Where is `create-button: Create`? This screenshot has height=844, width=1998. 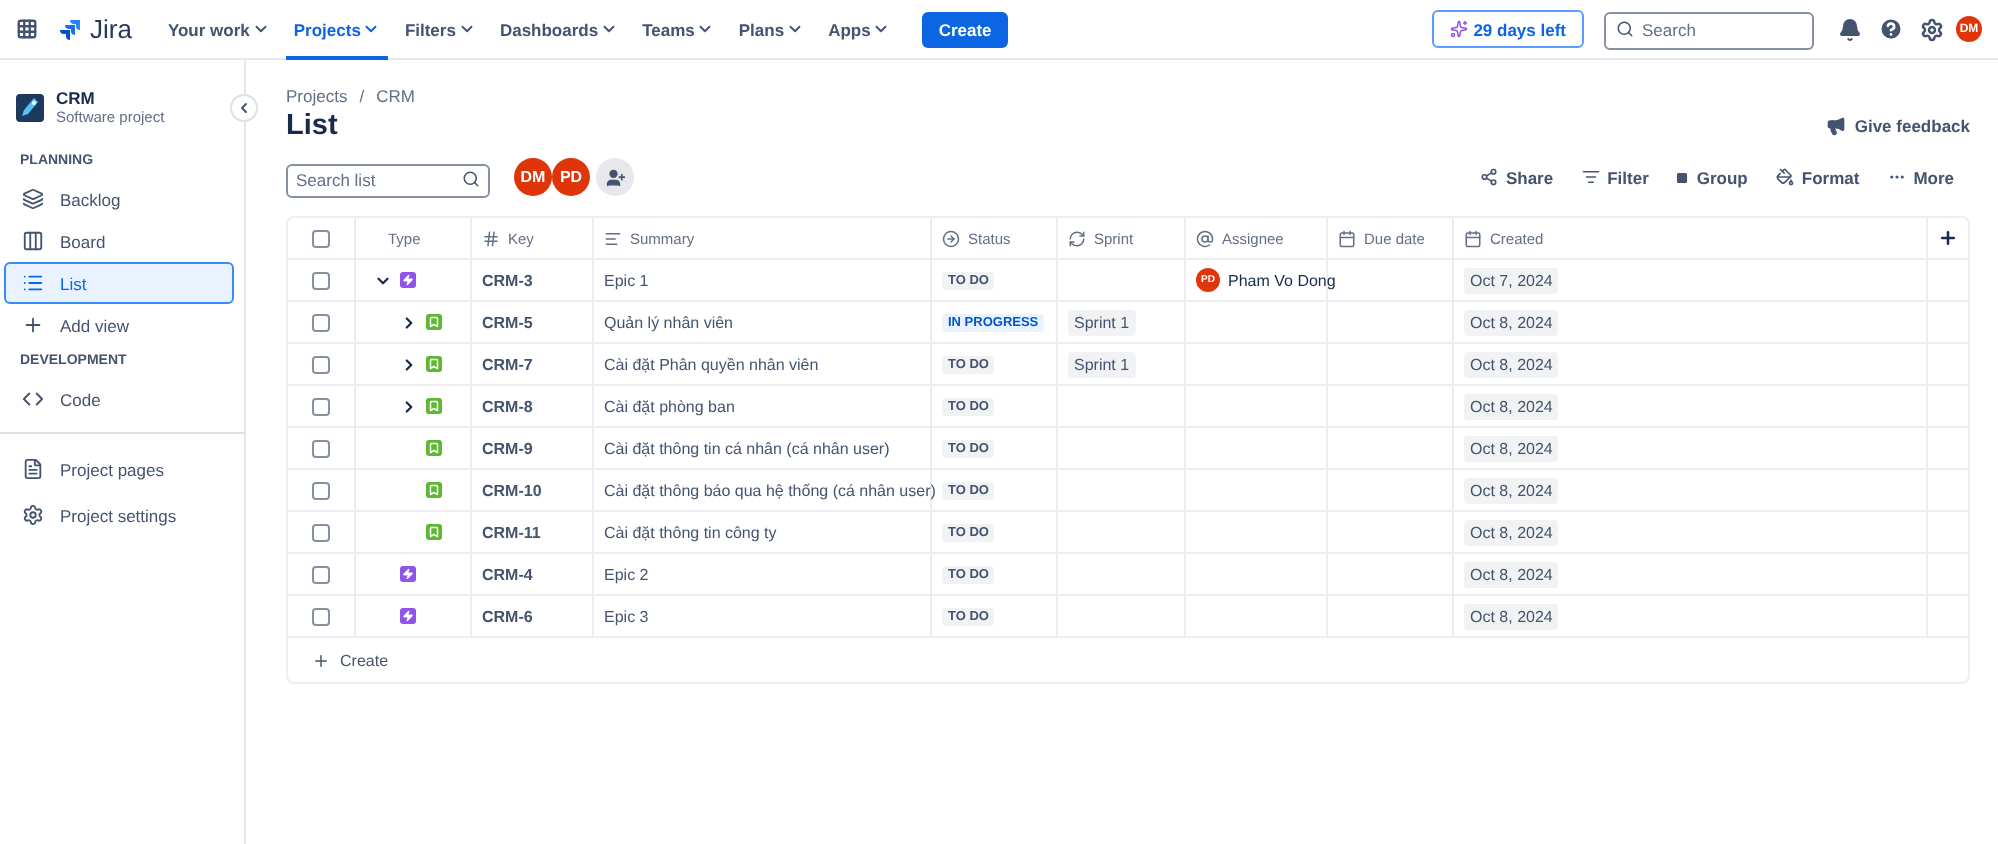 create-button: Create is located at coordinates (965, 29).